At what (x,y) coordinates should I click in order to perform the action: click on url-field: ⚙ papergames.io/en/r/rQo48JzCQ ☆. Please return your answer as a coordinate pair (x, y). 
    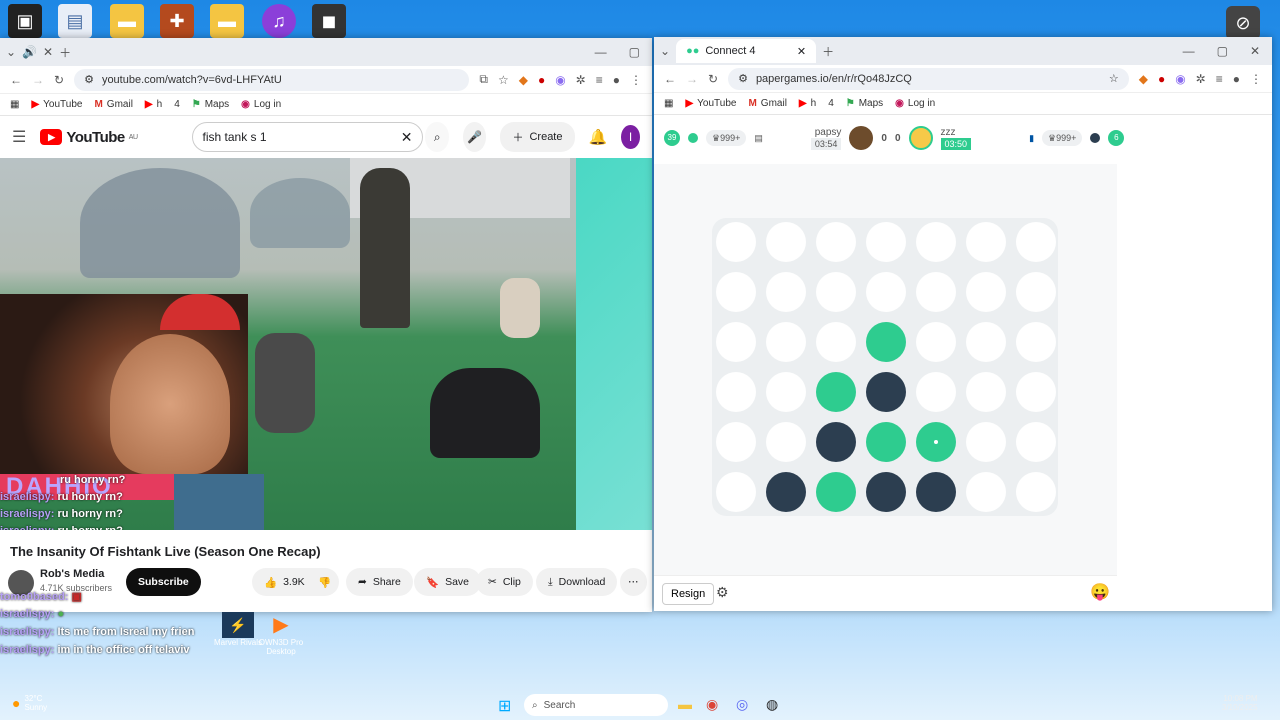
    Looking at the image, I should click on (928, 78).